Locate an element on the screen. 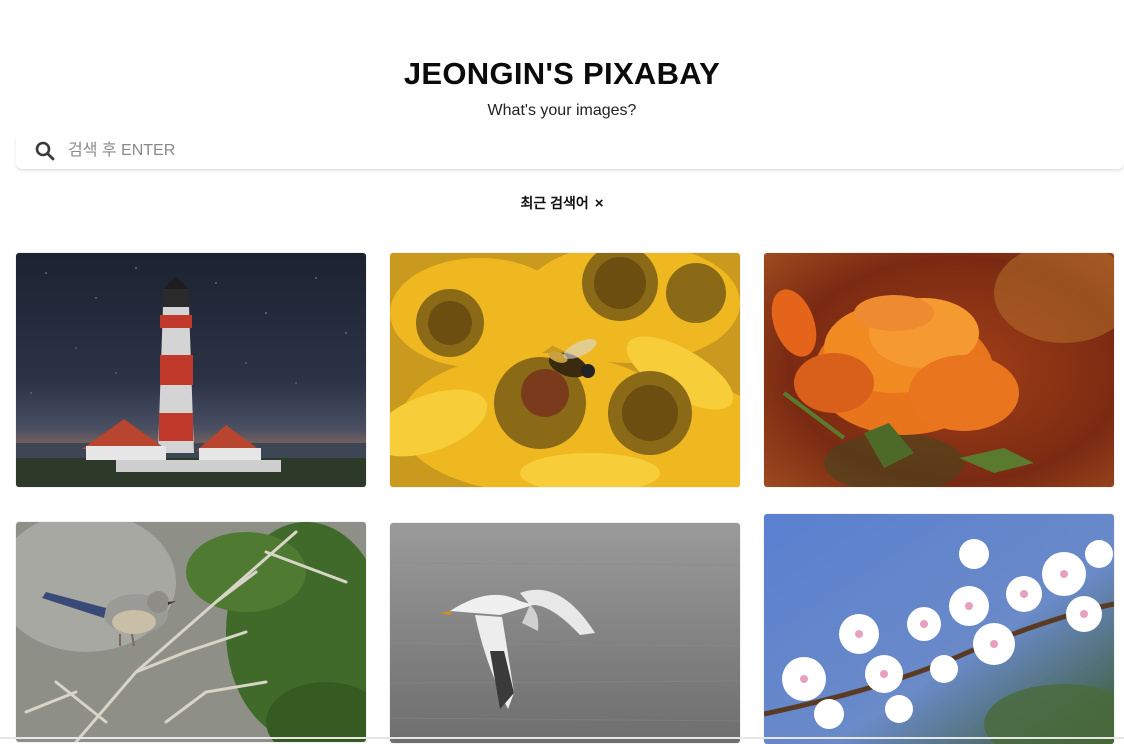  orange-flower-image is located at coordinates (939, 370).